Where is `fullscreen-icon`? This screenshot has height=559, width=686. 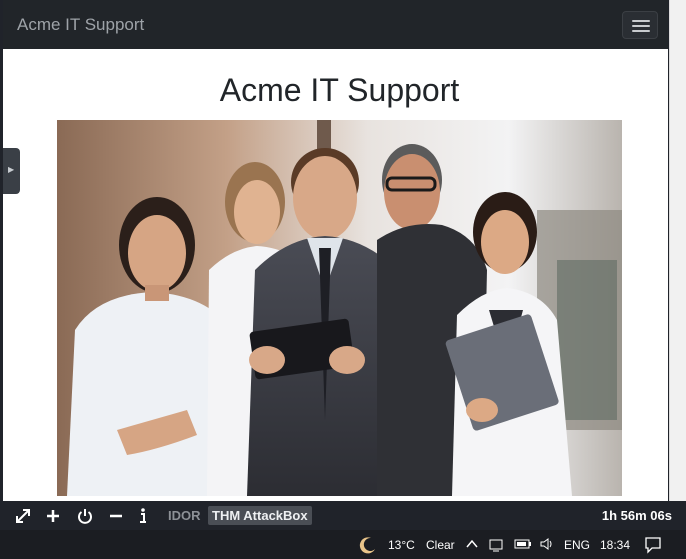 fullscreen-icon is located at coordinates (24, 516).